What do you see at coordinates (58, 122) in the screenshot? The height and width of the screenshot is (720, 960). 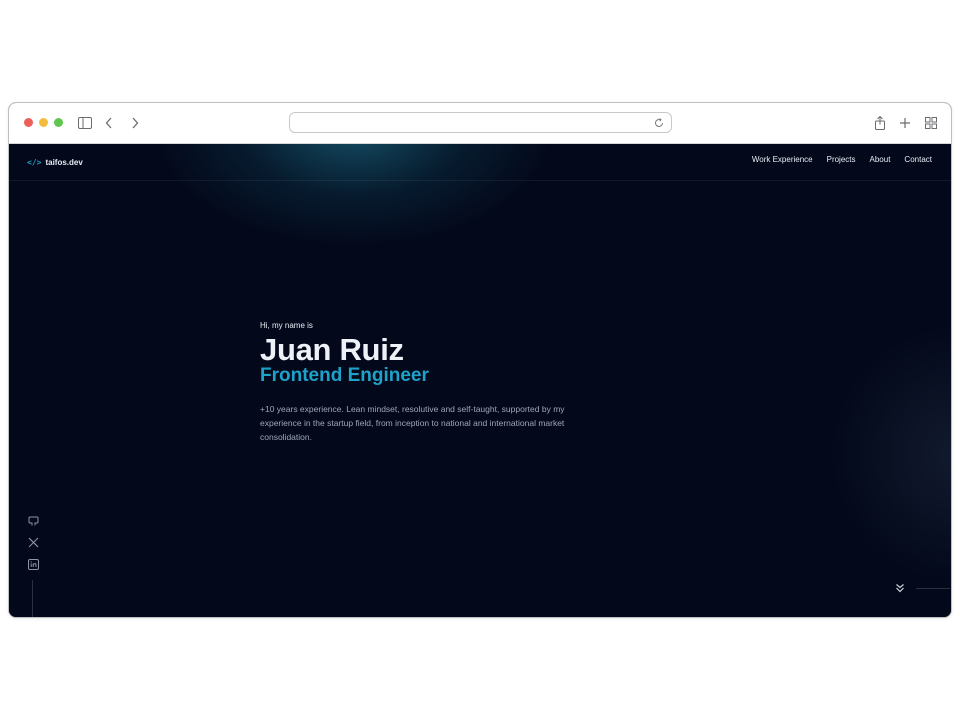 I see `maximize-window-button` at bounding box center [58, 122].